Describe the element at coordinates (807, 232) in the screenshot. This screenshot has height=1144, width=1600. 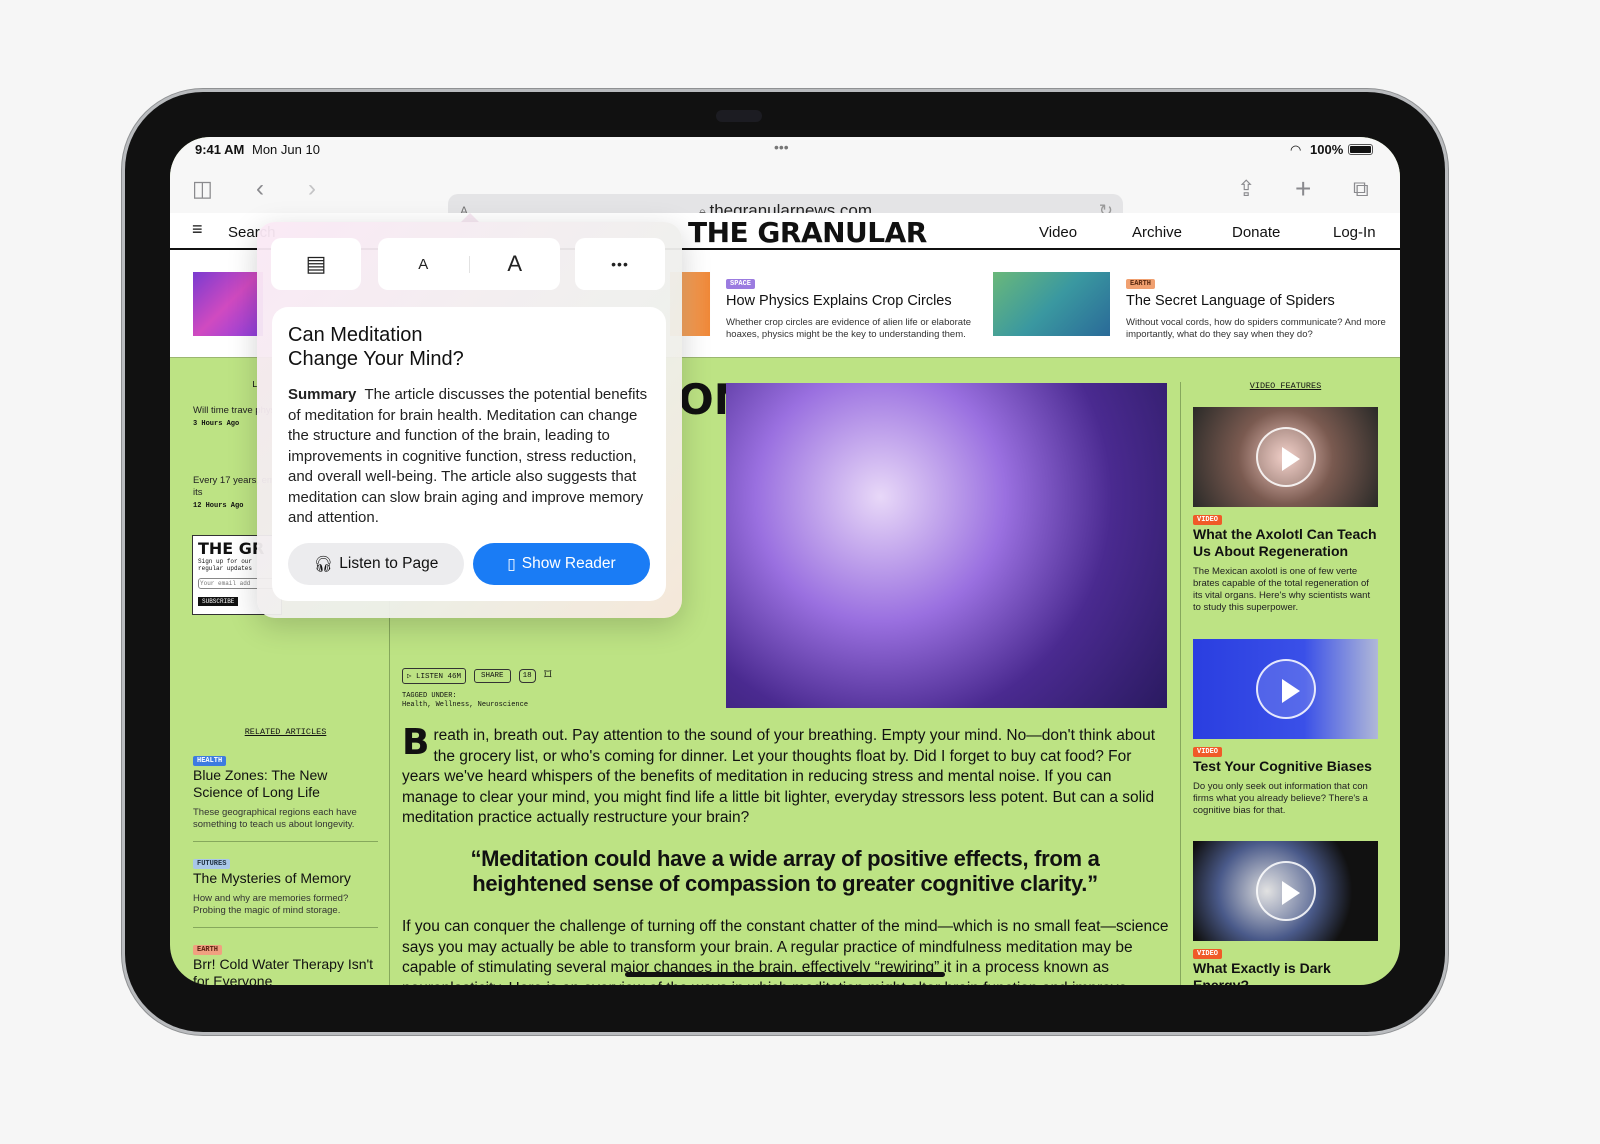
I see `site-logo: THE GRANULAR` at that location.